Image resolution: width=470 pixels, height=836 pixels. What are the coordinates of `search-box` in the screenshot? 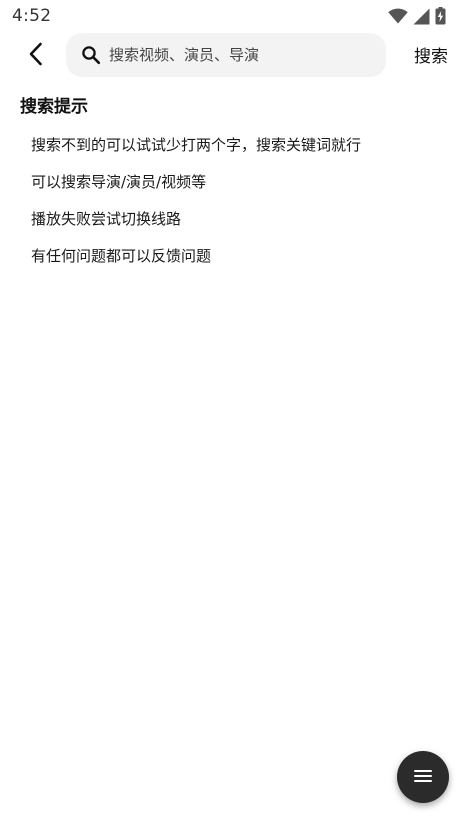 It's located at (226, 55).